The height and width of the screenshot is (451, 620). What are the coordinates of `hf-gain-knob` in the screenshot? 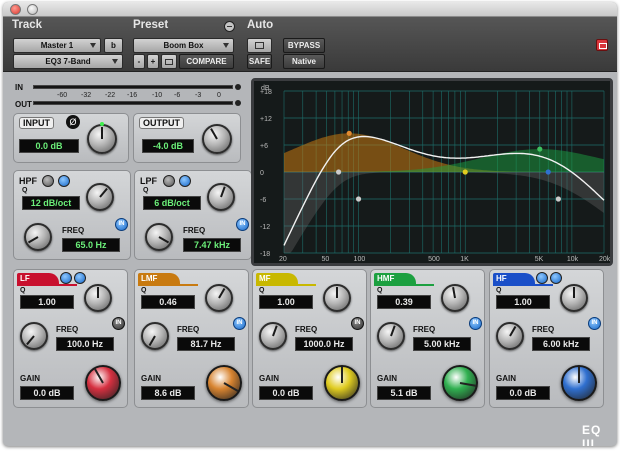 It's located at (579, 383).